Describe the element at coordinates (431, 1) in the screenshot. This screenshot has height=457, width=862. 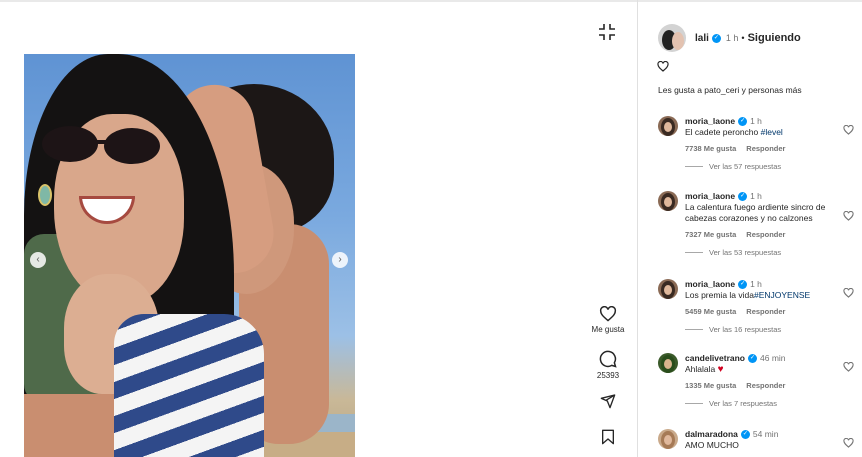
I see `top-border` at that location.